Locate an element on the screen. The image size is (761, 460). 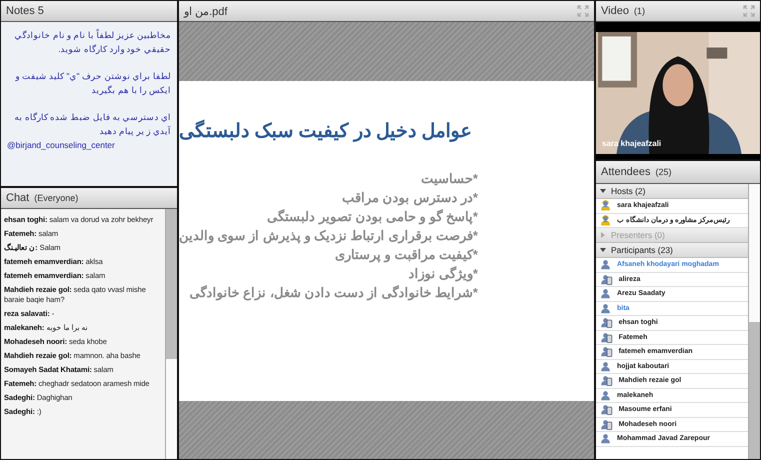
slide-bullet: *در دسترس بودن مراقب is located at coordinates (410, 198).